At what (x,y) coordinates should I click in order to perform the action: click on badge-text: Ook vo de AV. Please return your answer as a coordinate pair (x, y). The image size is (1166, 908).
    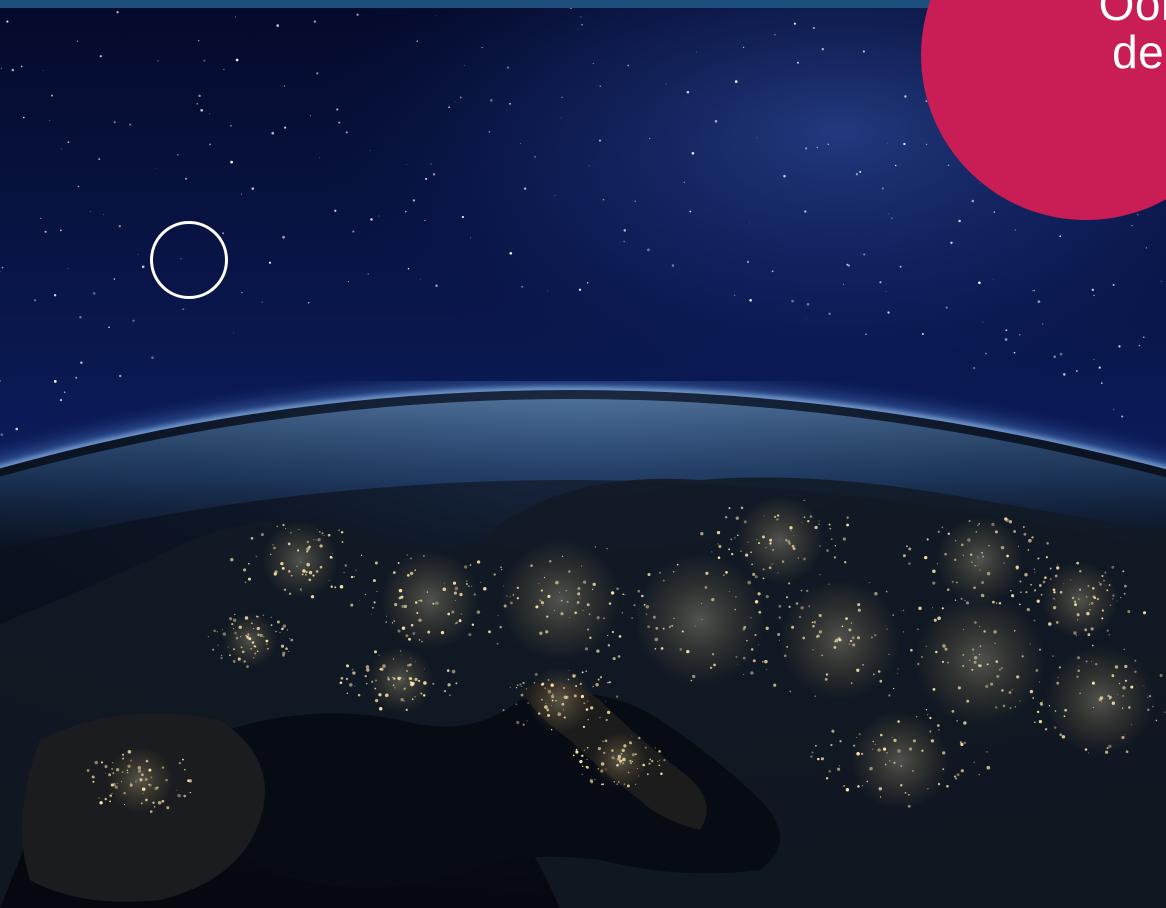
    Looking at the image, I should click on (1089, 38).